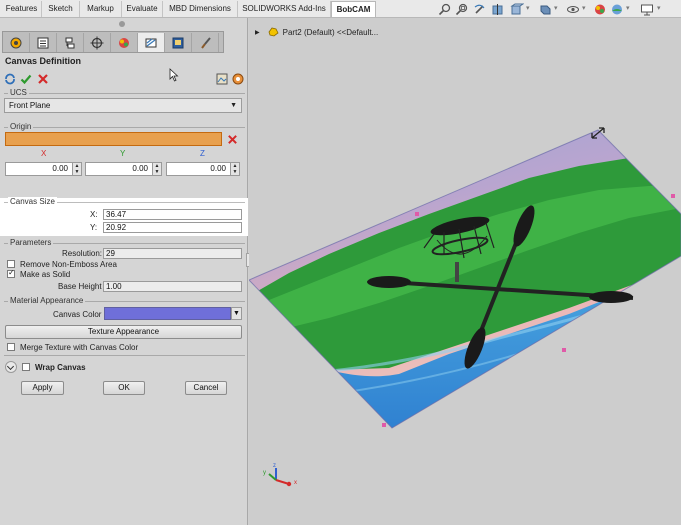 The width and height of the screenshot is (681, 525). I want to click on apply-button: Apply, so click(42, 388).